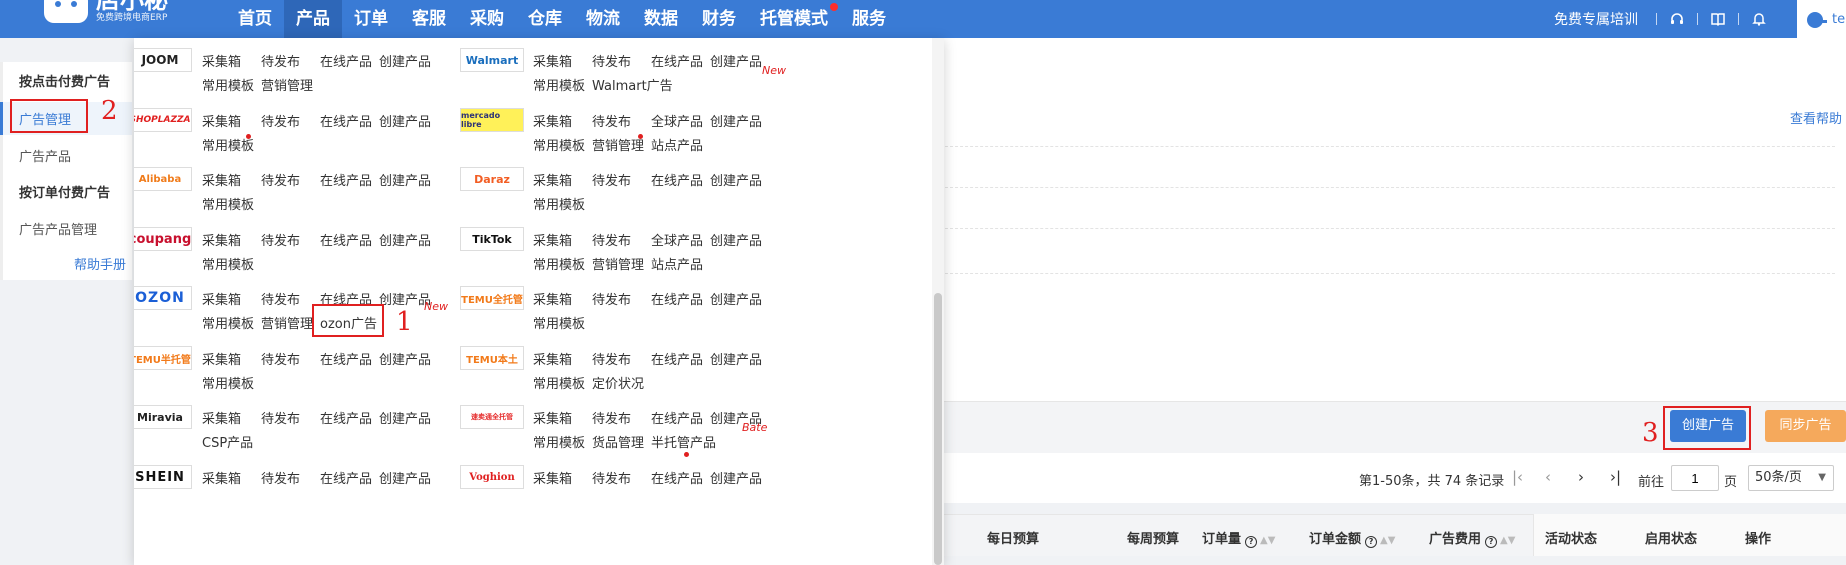 The height and width of the screenshot is (565, 1846). What do you see at coordinates (794, 19) in the screenshot?
I see `nav-item-9: 托管模式` at bounding box center [794, 19].